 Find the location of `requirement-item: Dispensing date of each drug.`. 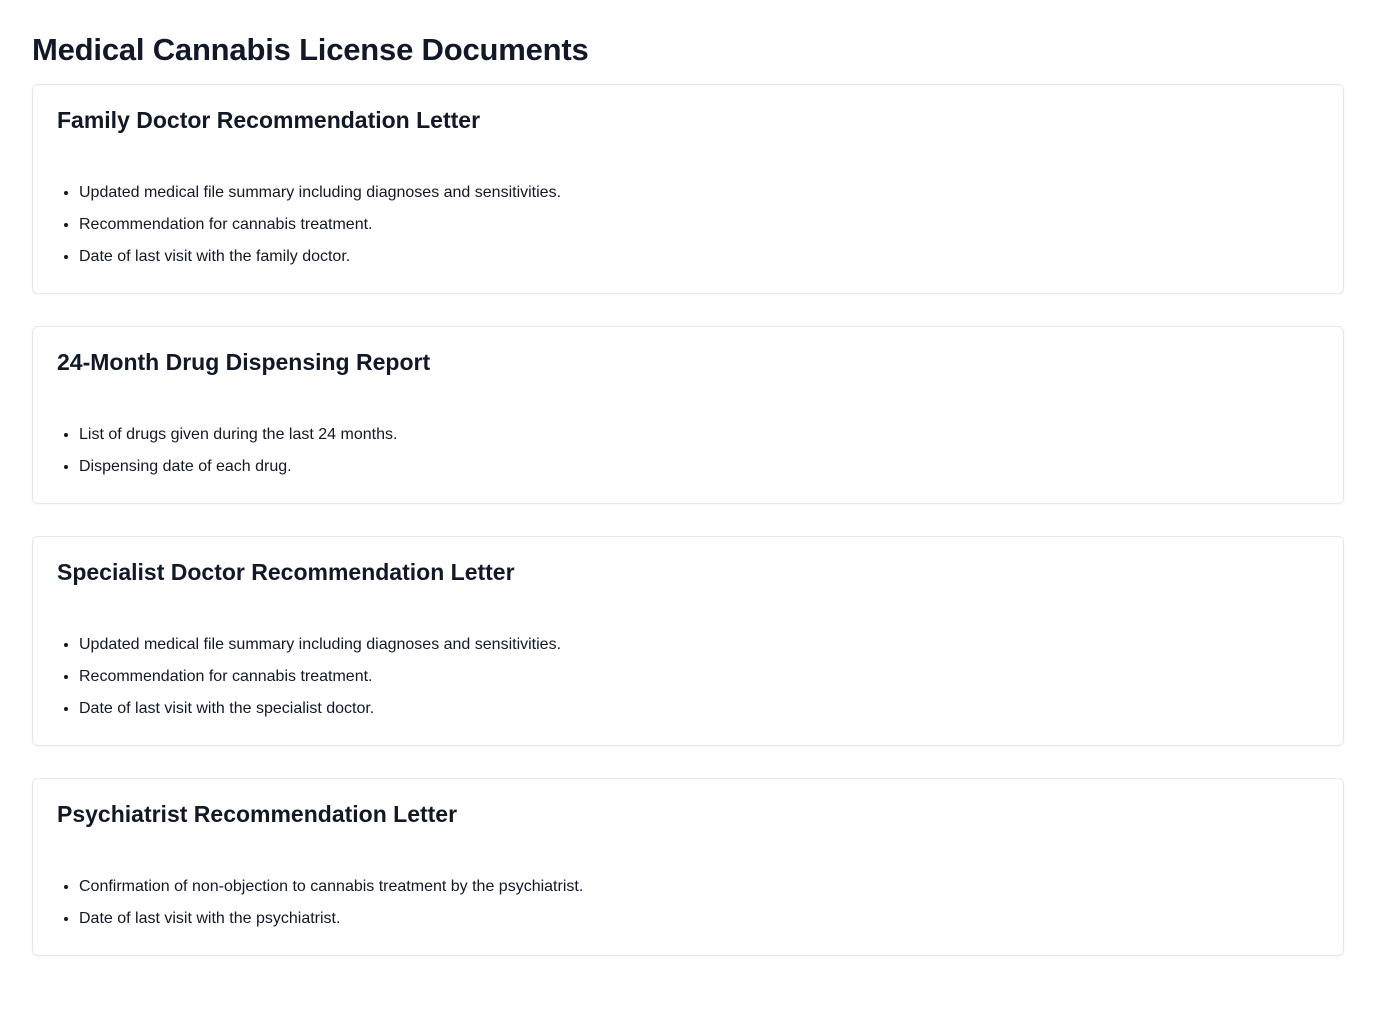

requirement-item: Dispensing date of each drug. is located at coordinates (699, 467).